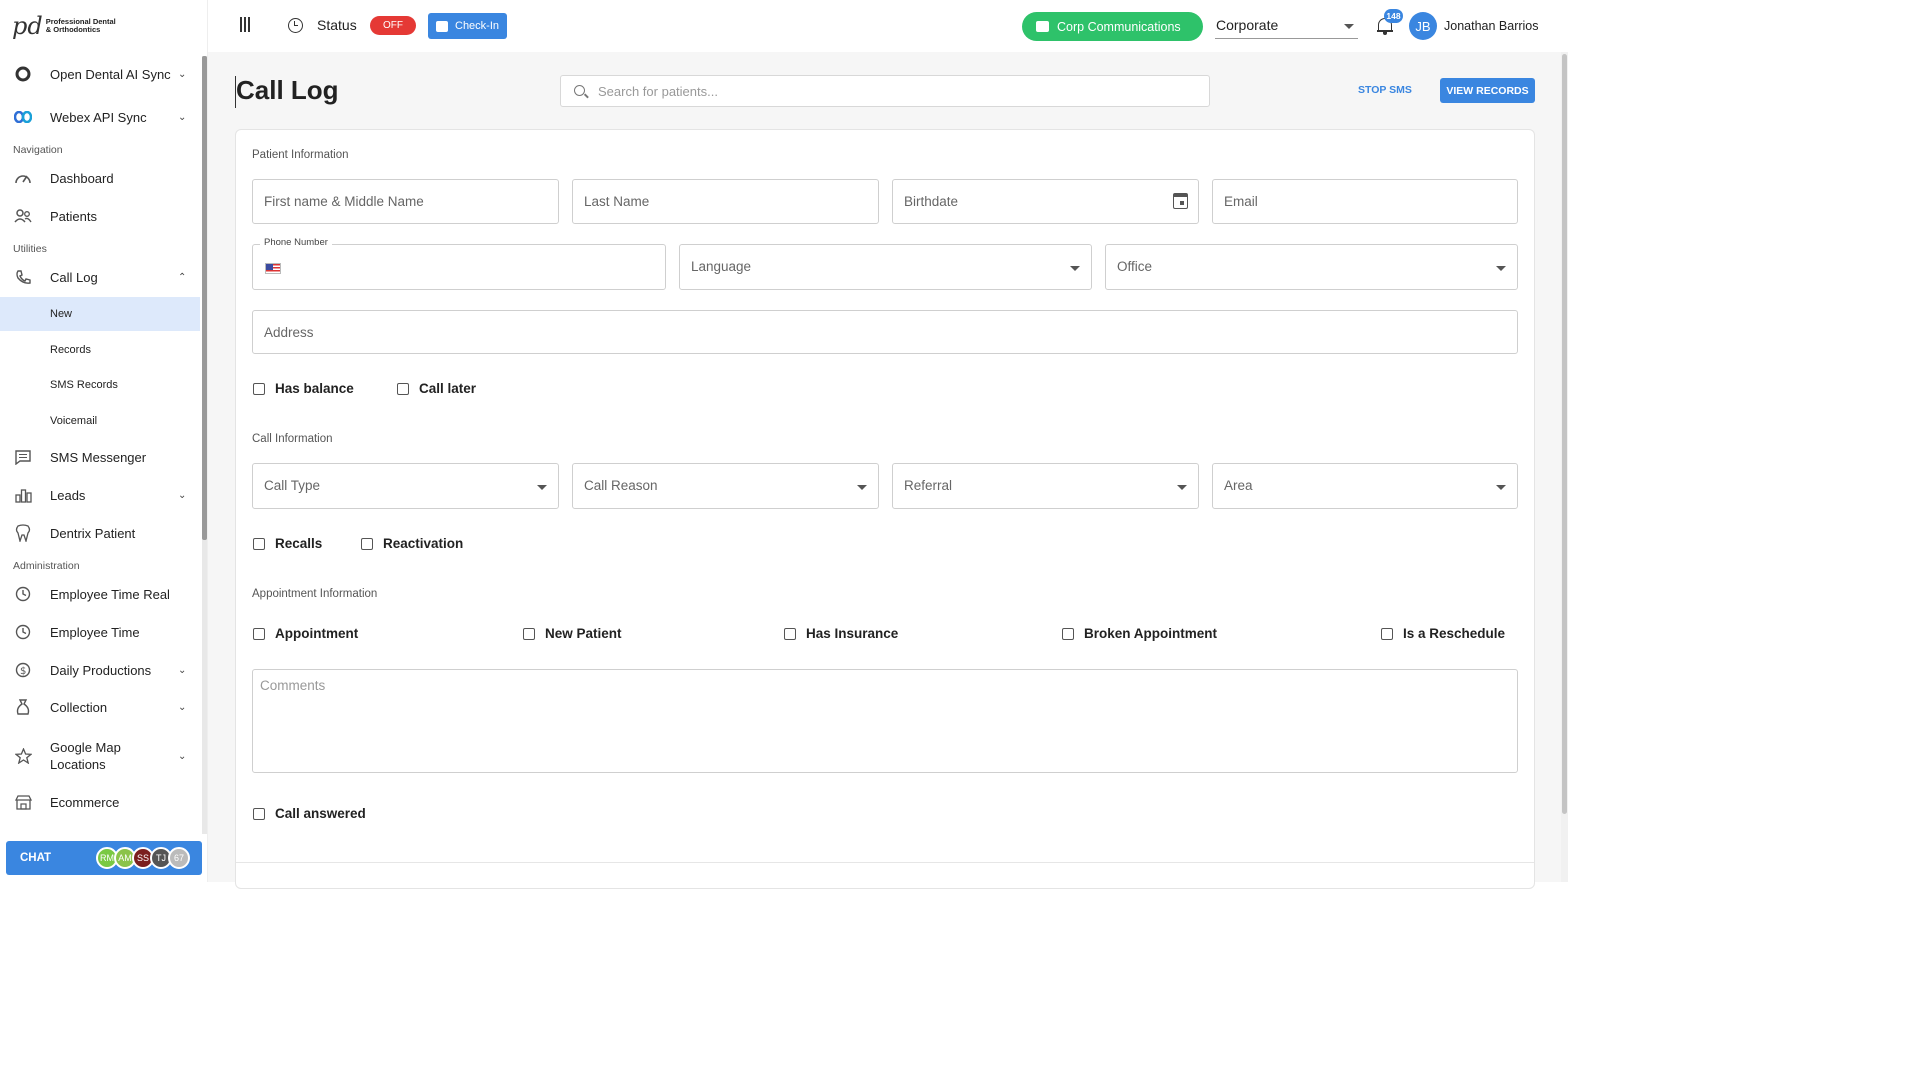 This screenshot has height=1080, width=1920. What do you see at coordinates (100, 421) in the screenshot?
I see `sidebar-subitem-voicemail: Voicemail` at bounding box center [100, 421].